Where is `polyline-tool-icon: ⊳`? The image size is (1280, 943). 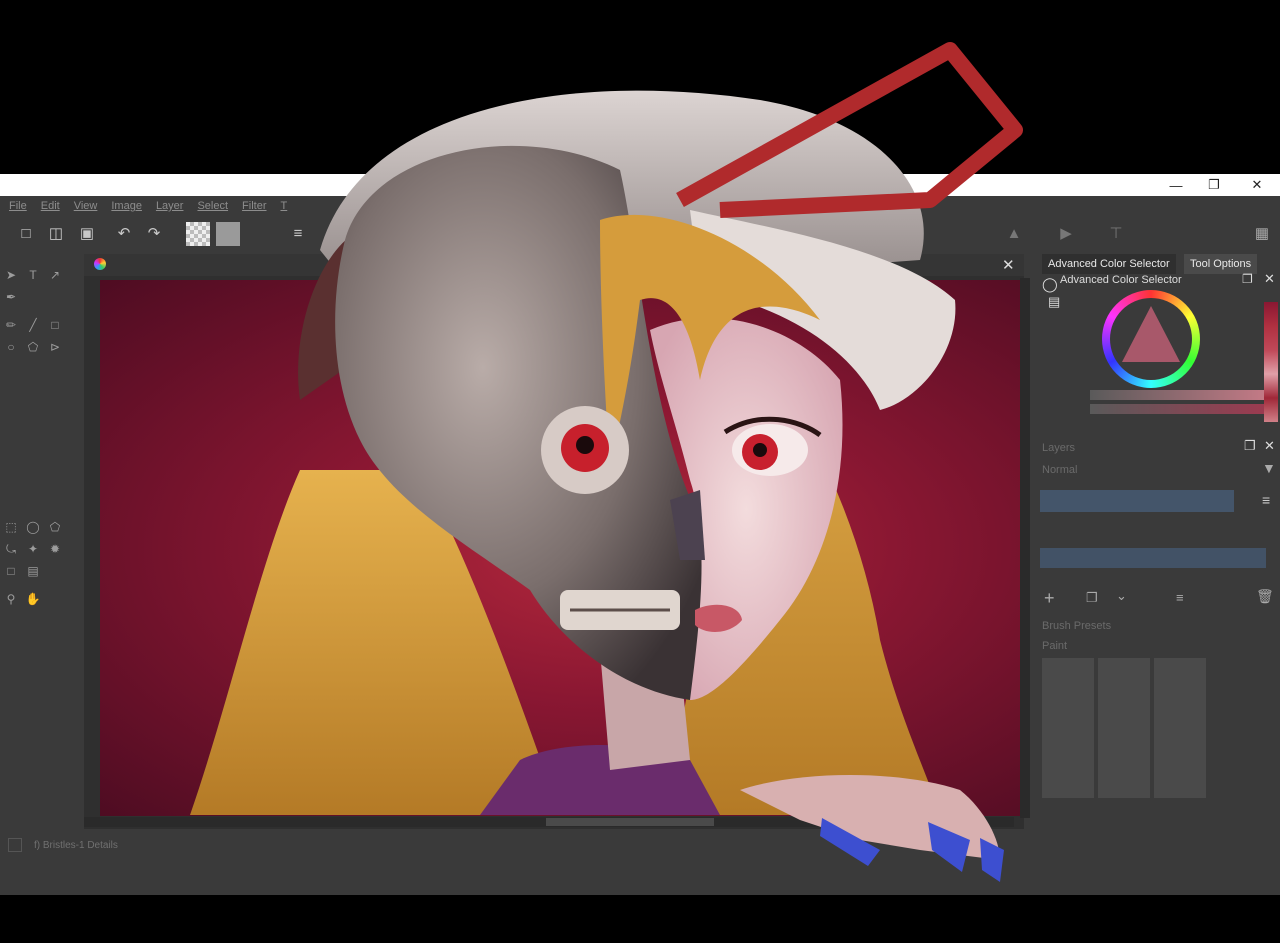
polyline-tool-icon: ⊳ is located at coordinates (55, 347).